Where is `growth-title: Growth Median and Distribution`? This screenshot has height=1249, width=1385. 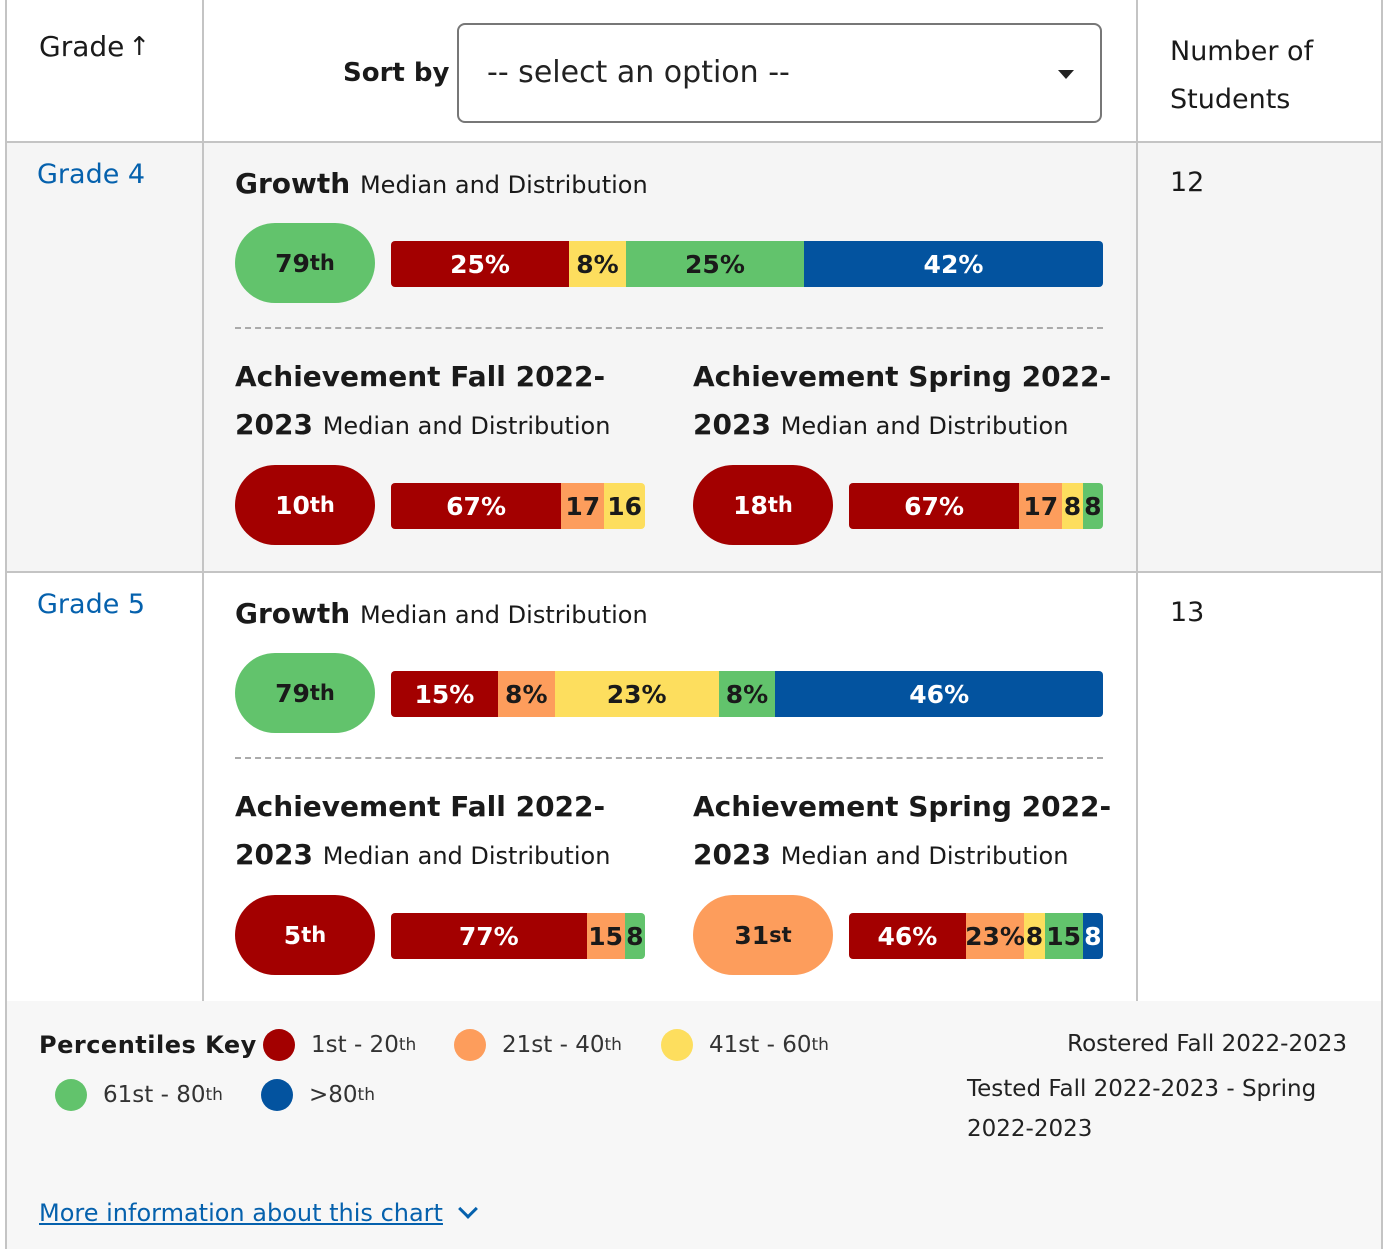 growth-title: Growth Median and Distribution is located at coordinates (441, 613).